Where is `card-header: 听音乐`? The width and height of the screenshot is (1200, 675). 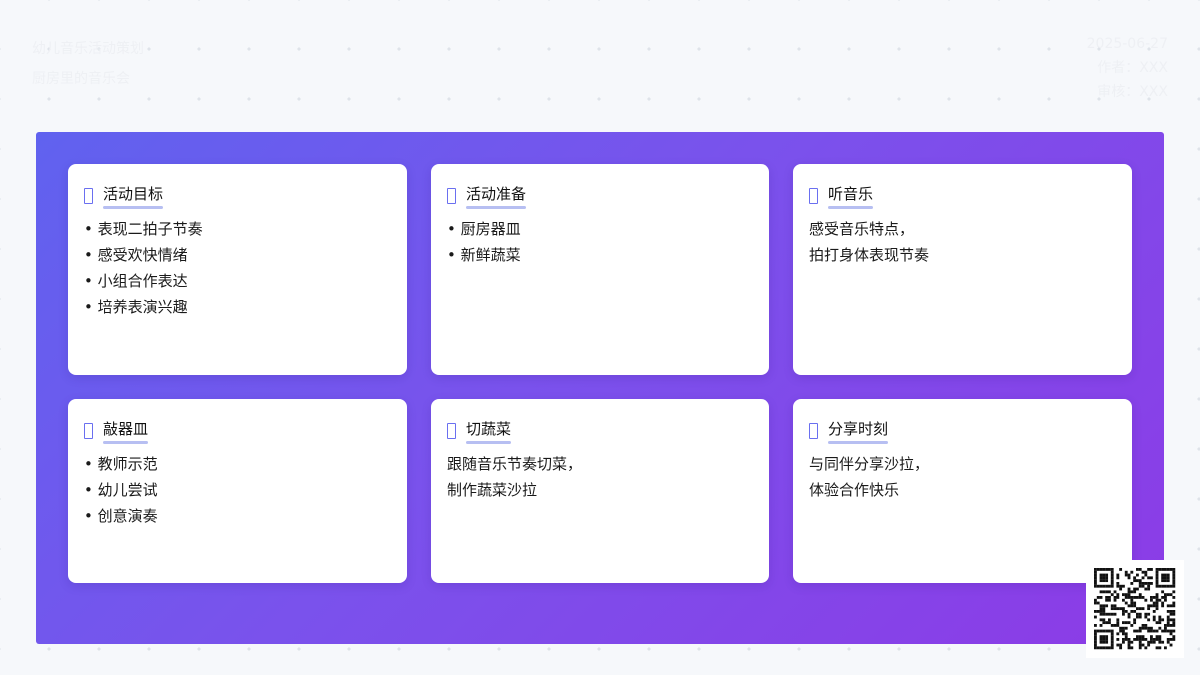
card-header: 听音乐 is located at coordinates (841, 196).